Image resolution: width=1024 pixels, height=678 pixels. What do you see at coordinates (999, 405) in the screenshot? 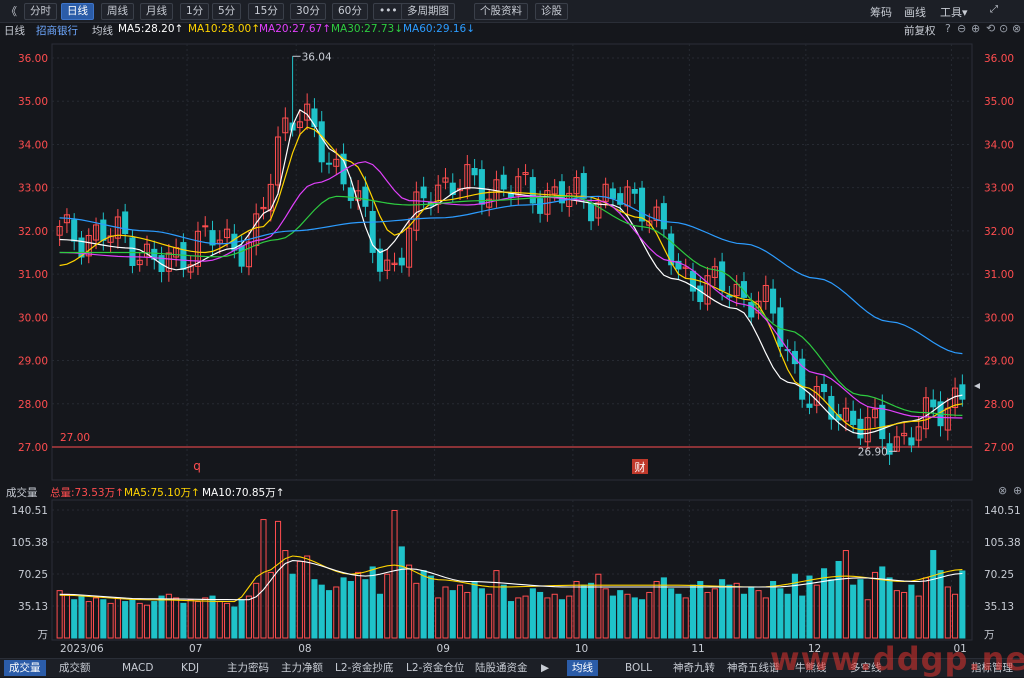
I see `price-tick-right: 28.00` at bounding box center [999, 405].